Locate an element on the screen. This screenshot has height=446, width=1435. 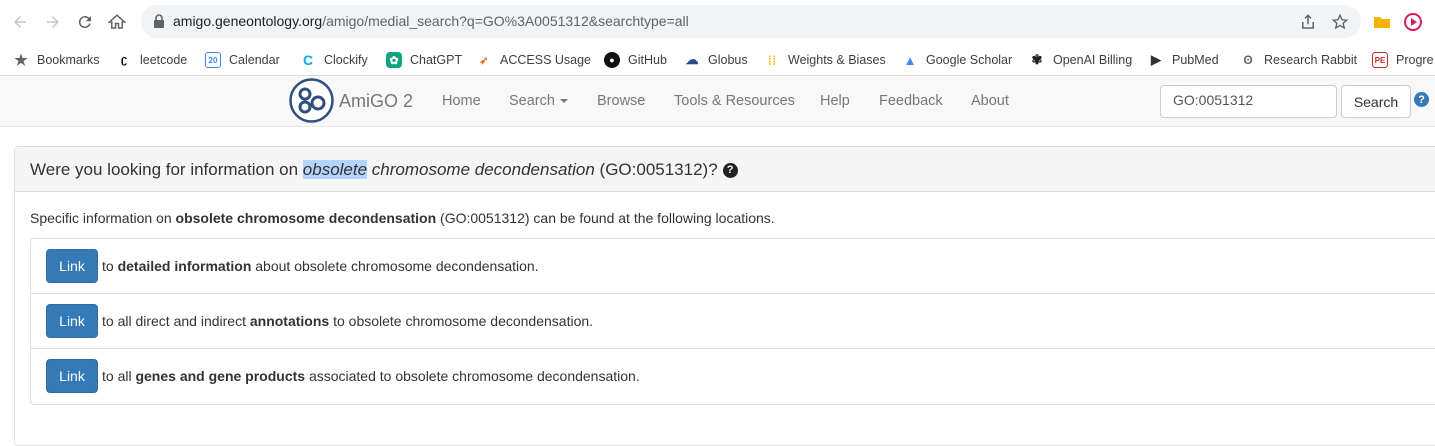
bookmark-bookmarks: ★ Bookmarks is located at coordinates (56, 60).